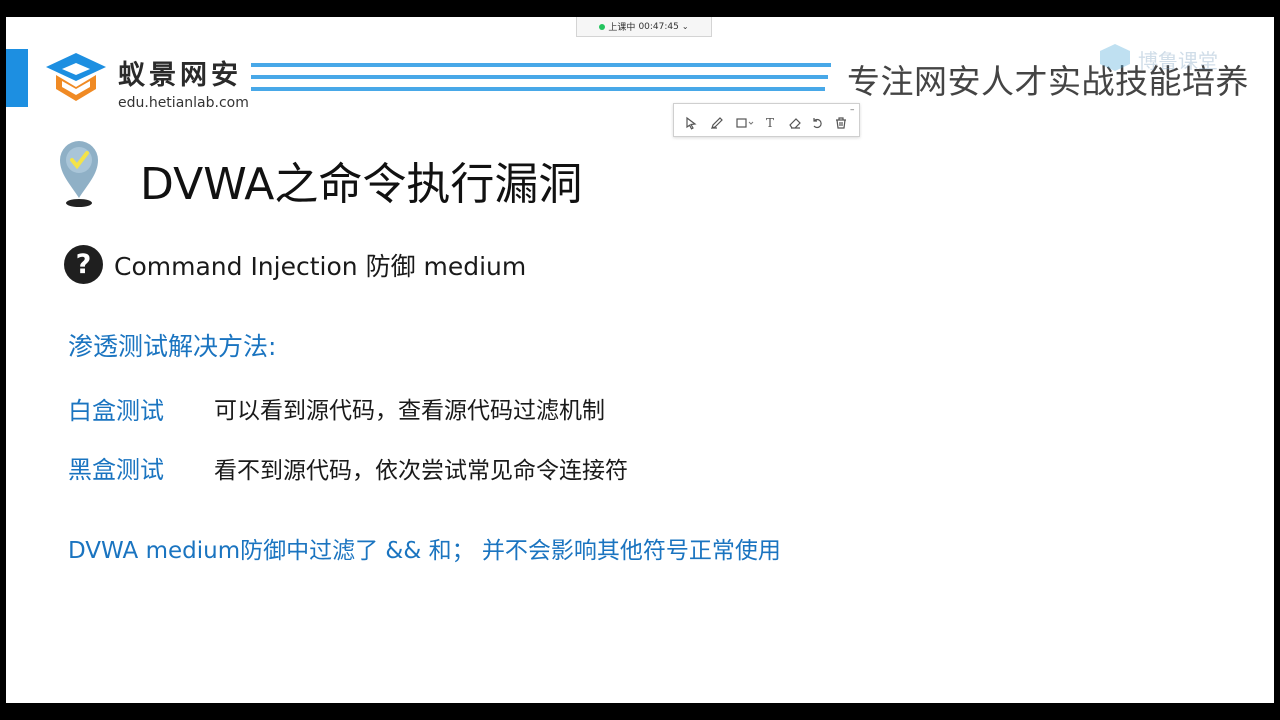 The image size is (1280, 720). Describe the element at coordinates (640, 711) in the screenshot. I see `bottom-black-bar` at that location.